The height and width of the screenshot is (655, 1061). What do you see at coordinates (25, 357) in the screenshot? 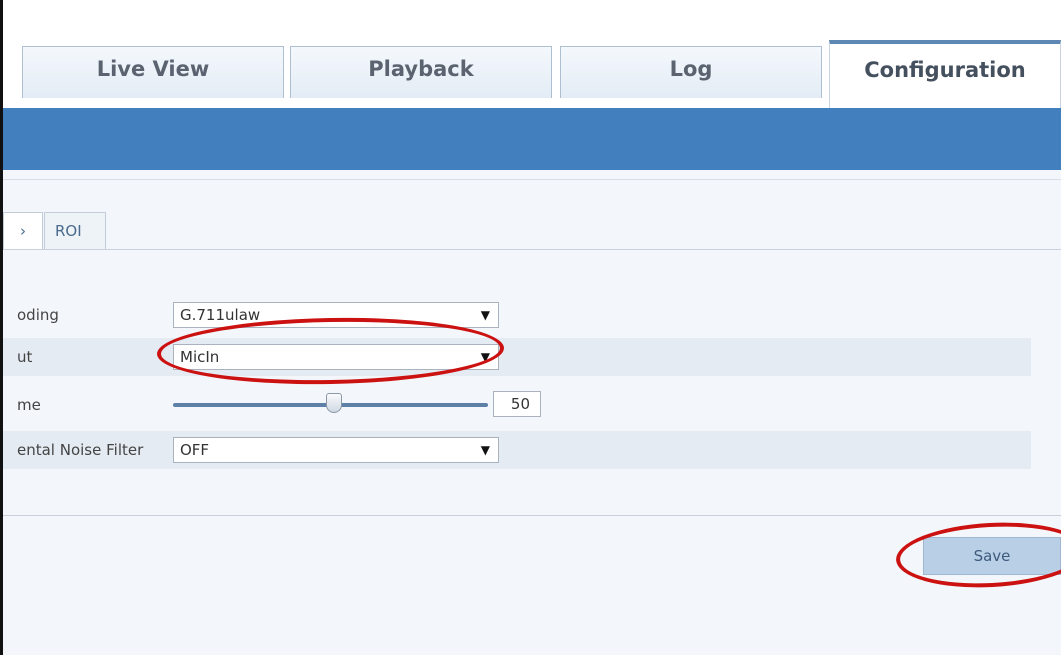
I see `audio-input-label: ut` at bounding box center [25, 357].